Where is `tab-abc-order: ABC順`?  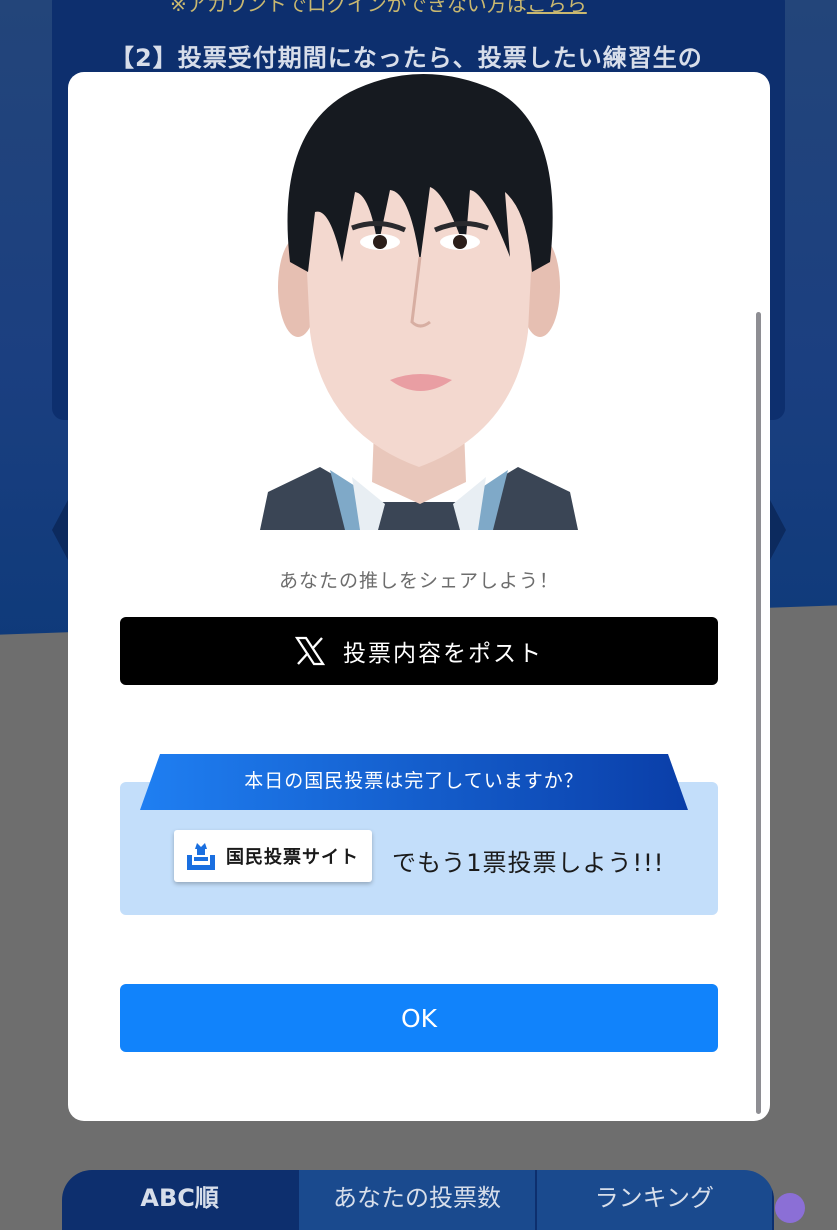
tab-abc-order: ABC順 is located at coordinates (181, 1200).